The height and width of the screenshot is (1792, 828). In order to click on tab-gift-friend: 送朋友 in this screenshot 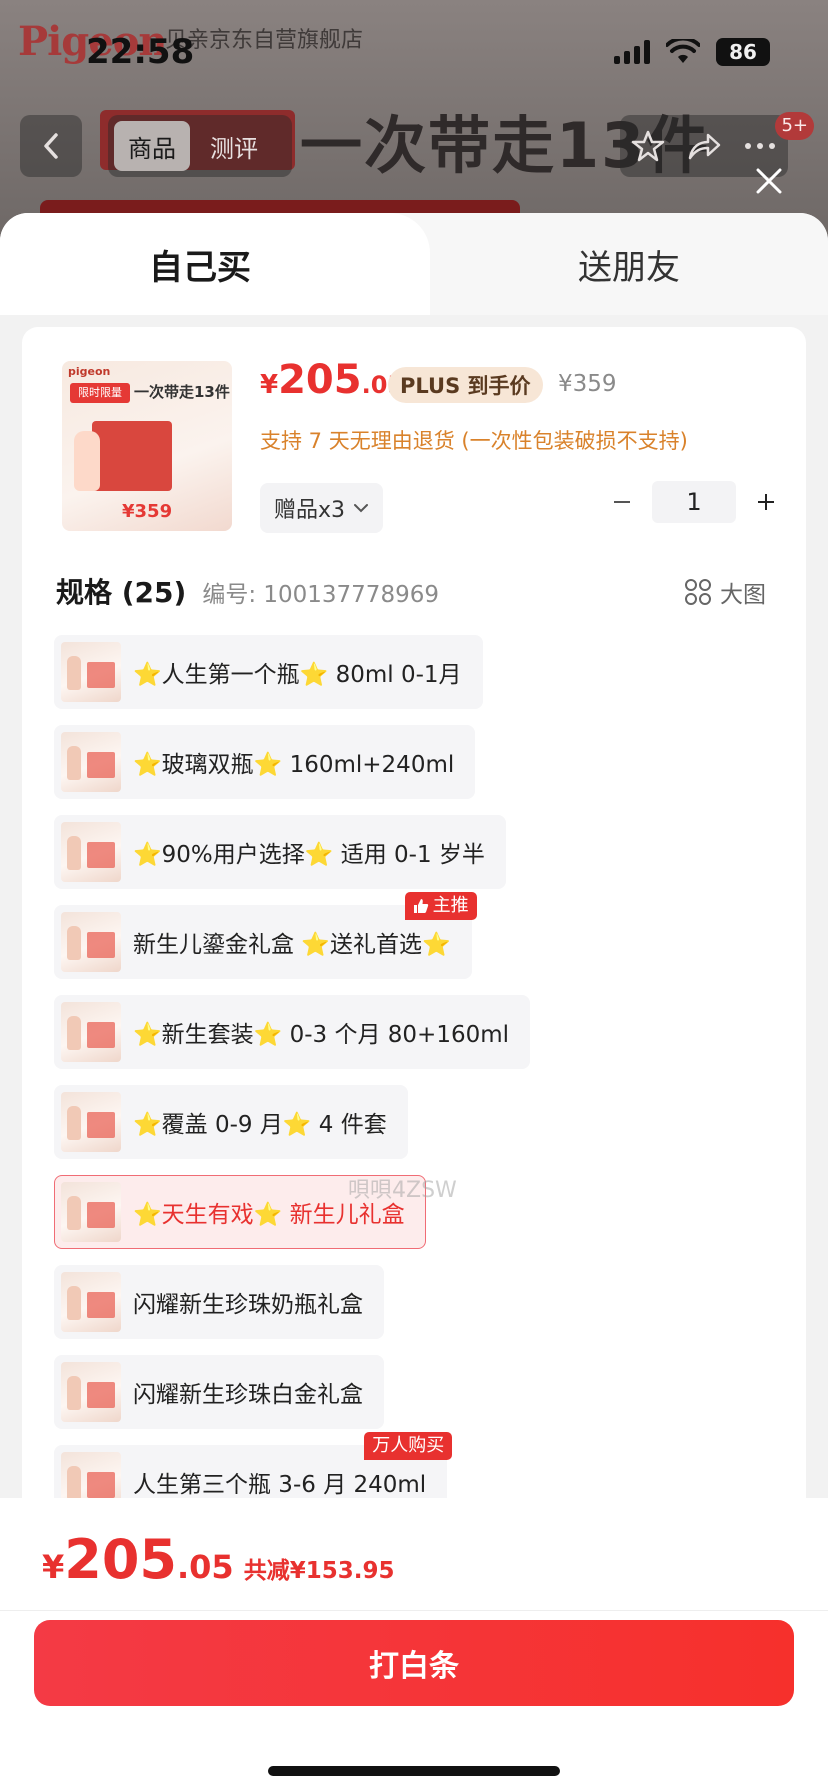, I will do `click(629, 264)`.